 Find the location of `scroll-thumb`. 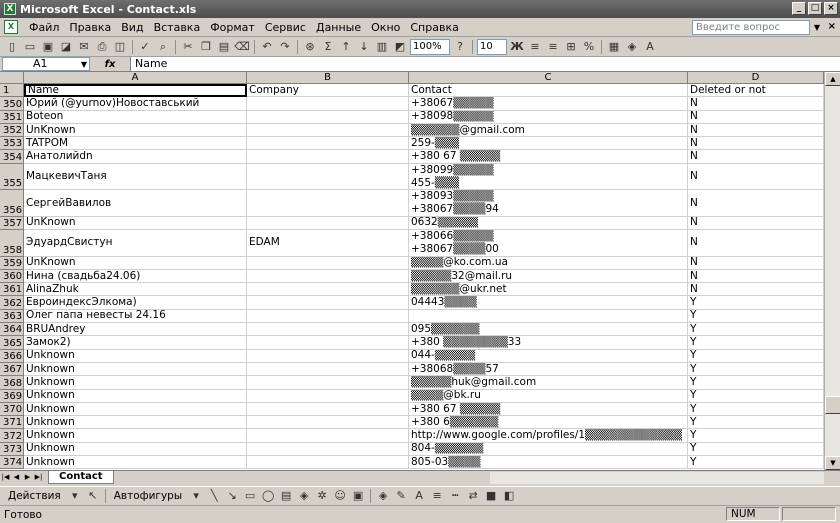

scroll-thumb is located at coordinates (832, 405).